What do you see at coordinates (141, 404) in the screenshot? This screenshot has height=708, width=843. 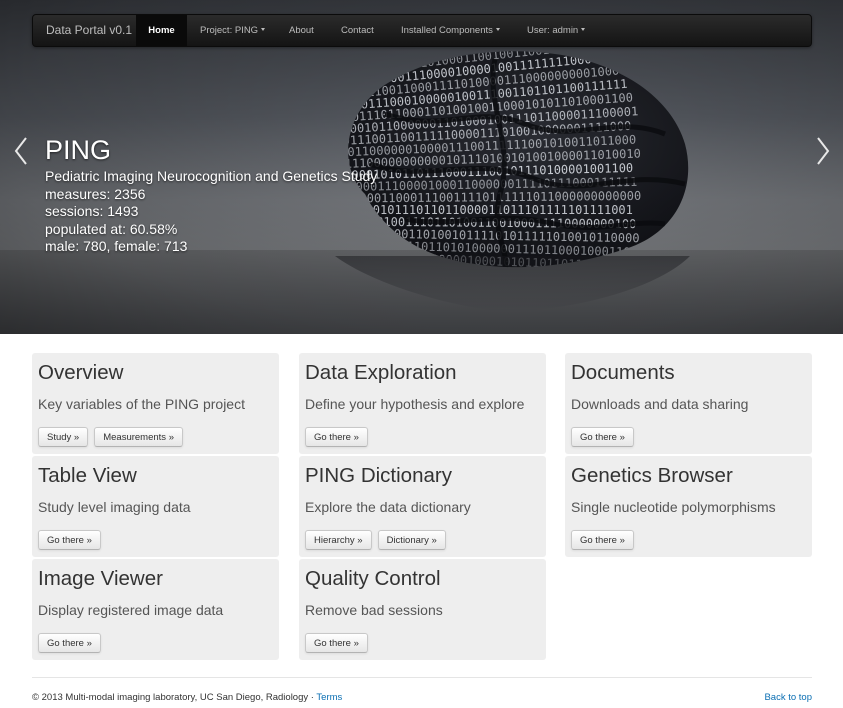 I see `card-description: Key variables of the PING project` at bounding box center [141, 404].